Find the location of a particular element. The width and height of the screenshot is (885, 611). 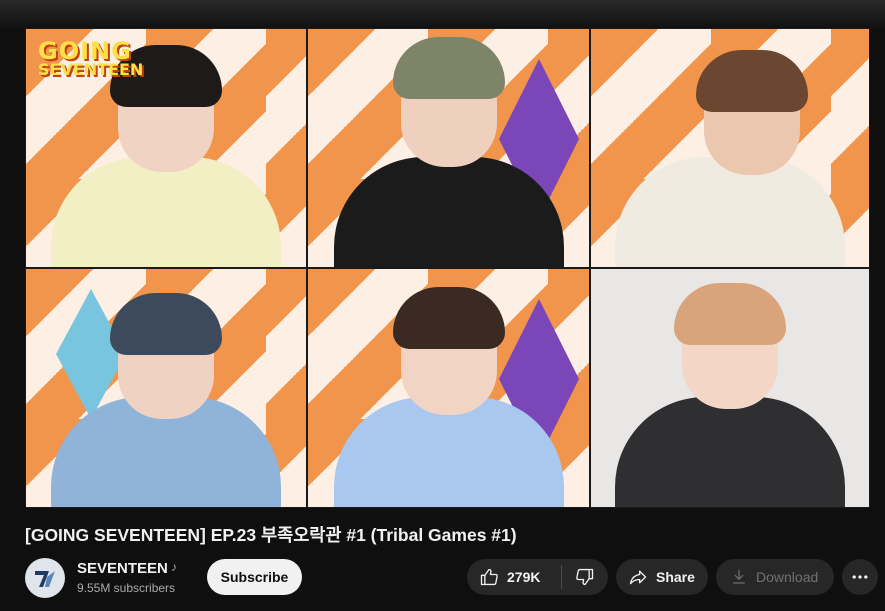

dislike-button is located at coordinates (585, 577).